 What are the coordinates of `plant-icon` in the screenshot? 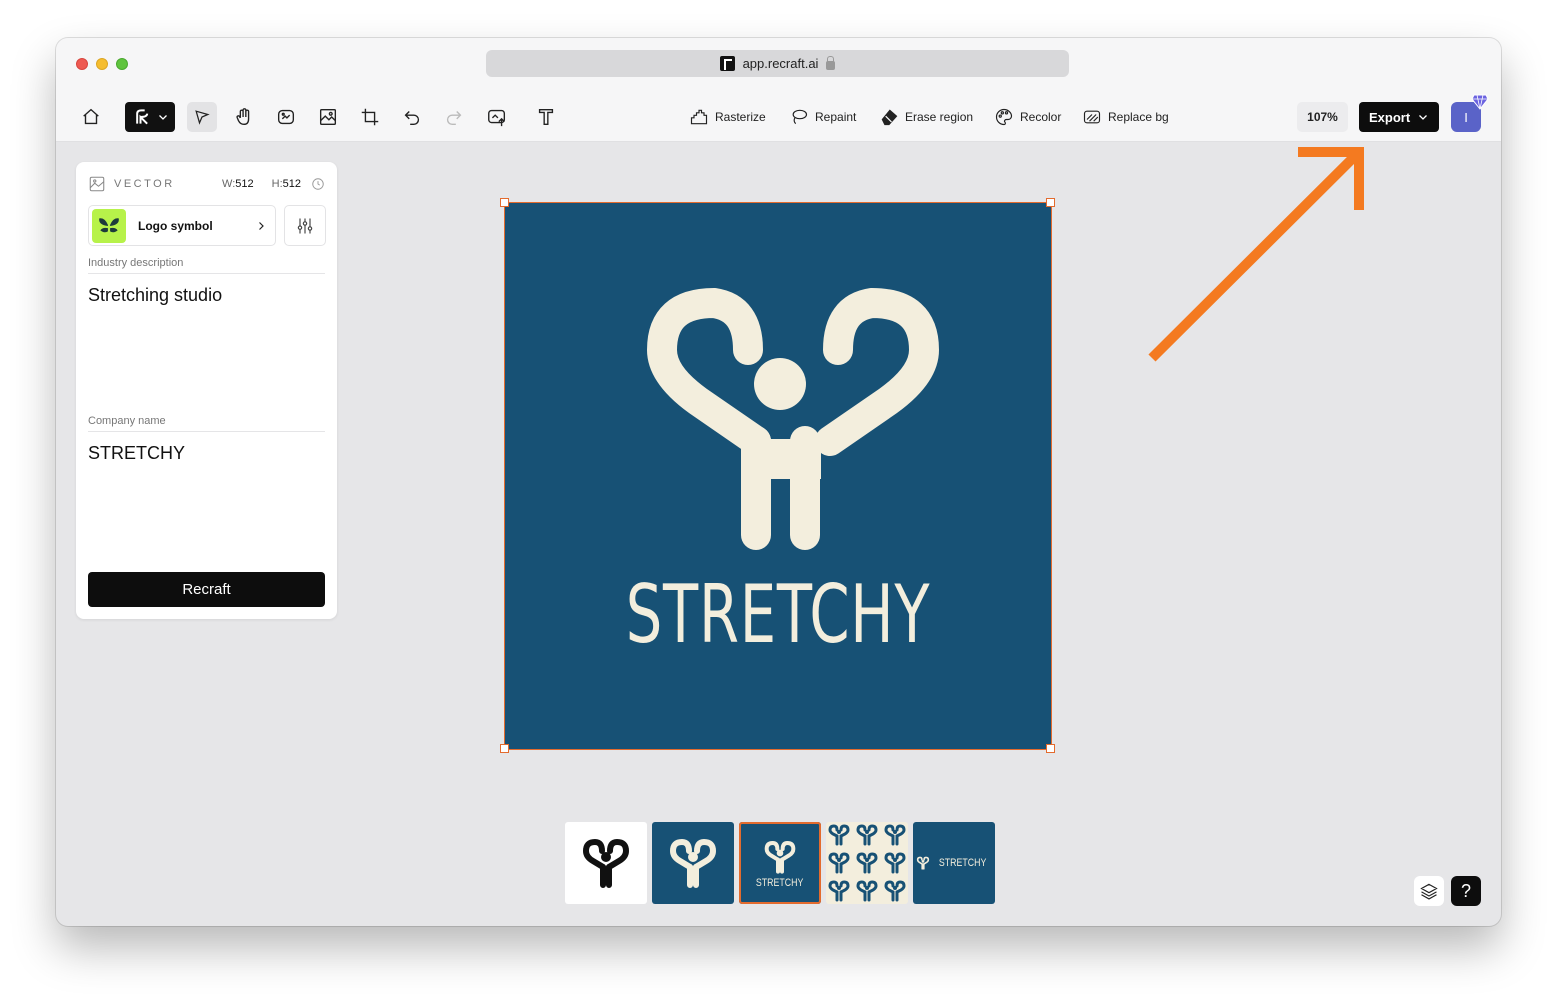 It's located at (109, 225).